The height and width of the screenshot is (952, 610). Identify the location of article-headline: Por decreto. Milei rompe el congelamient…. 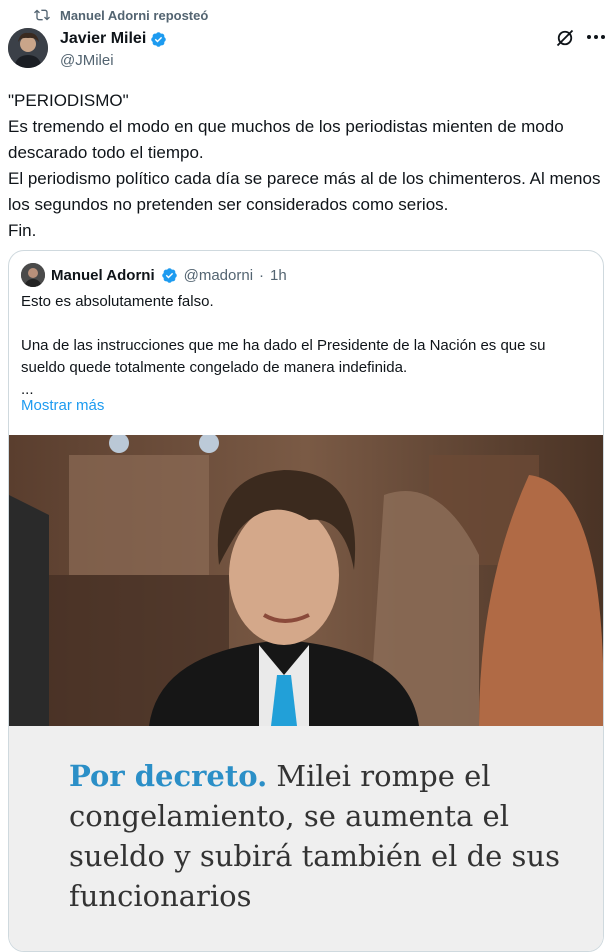
(319, 836).